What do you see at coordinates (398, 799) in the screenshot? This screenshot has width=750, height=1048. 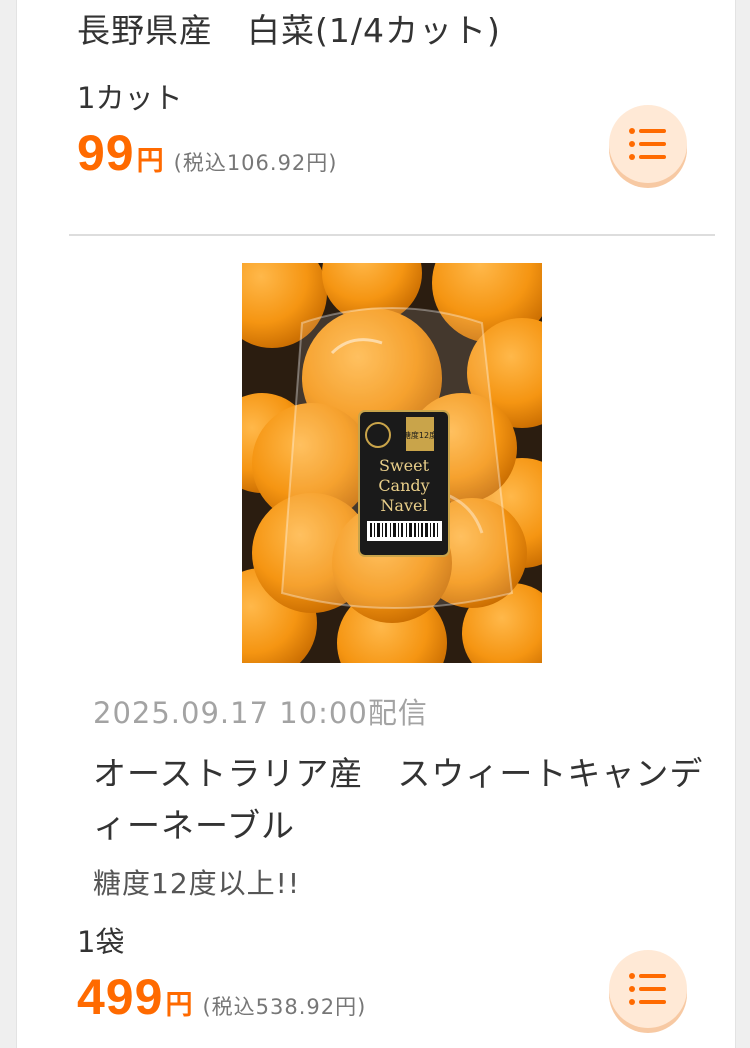 I see `product-title: オーストラリア産 スウィートキャンディーネーブル` at bounding box center [398, 799].